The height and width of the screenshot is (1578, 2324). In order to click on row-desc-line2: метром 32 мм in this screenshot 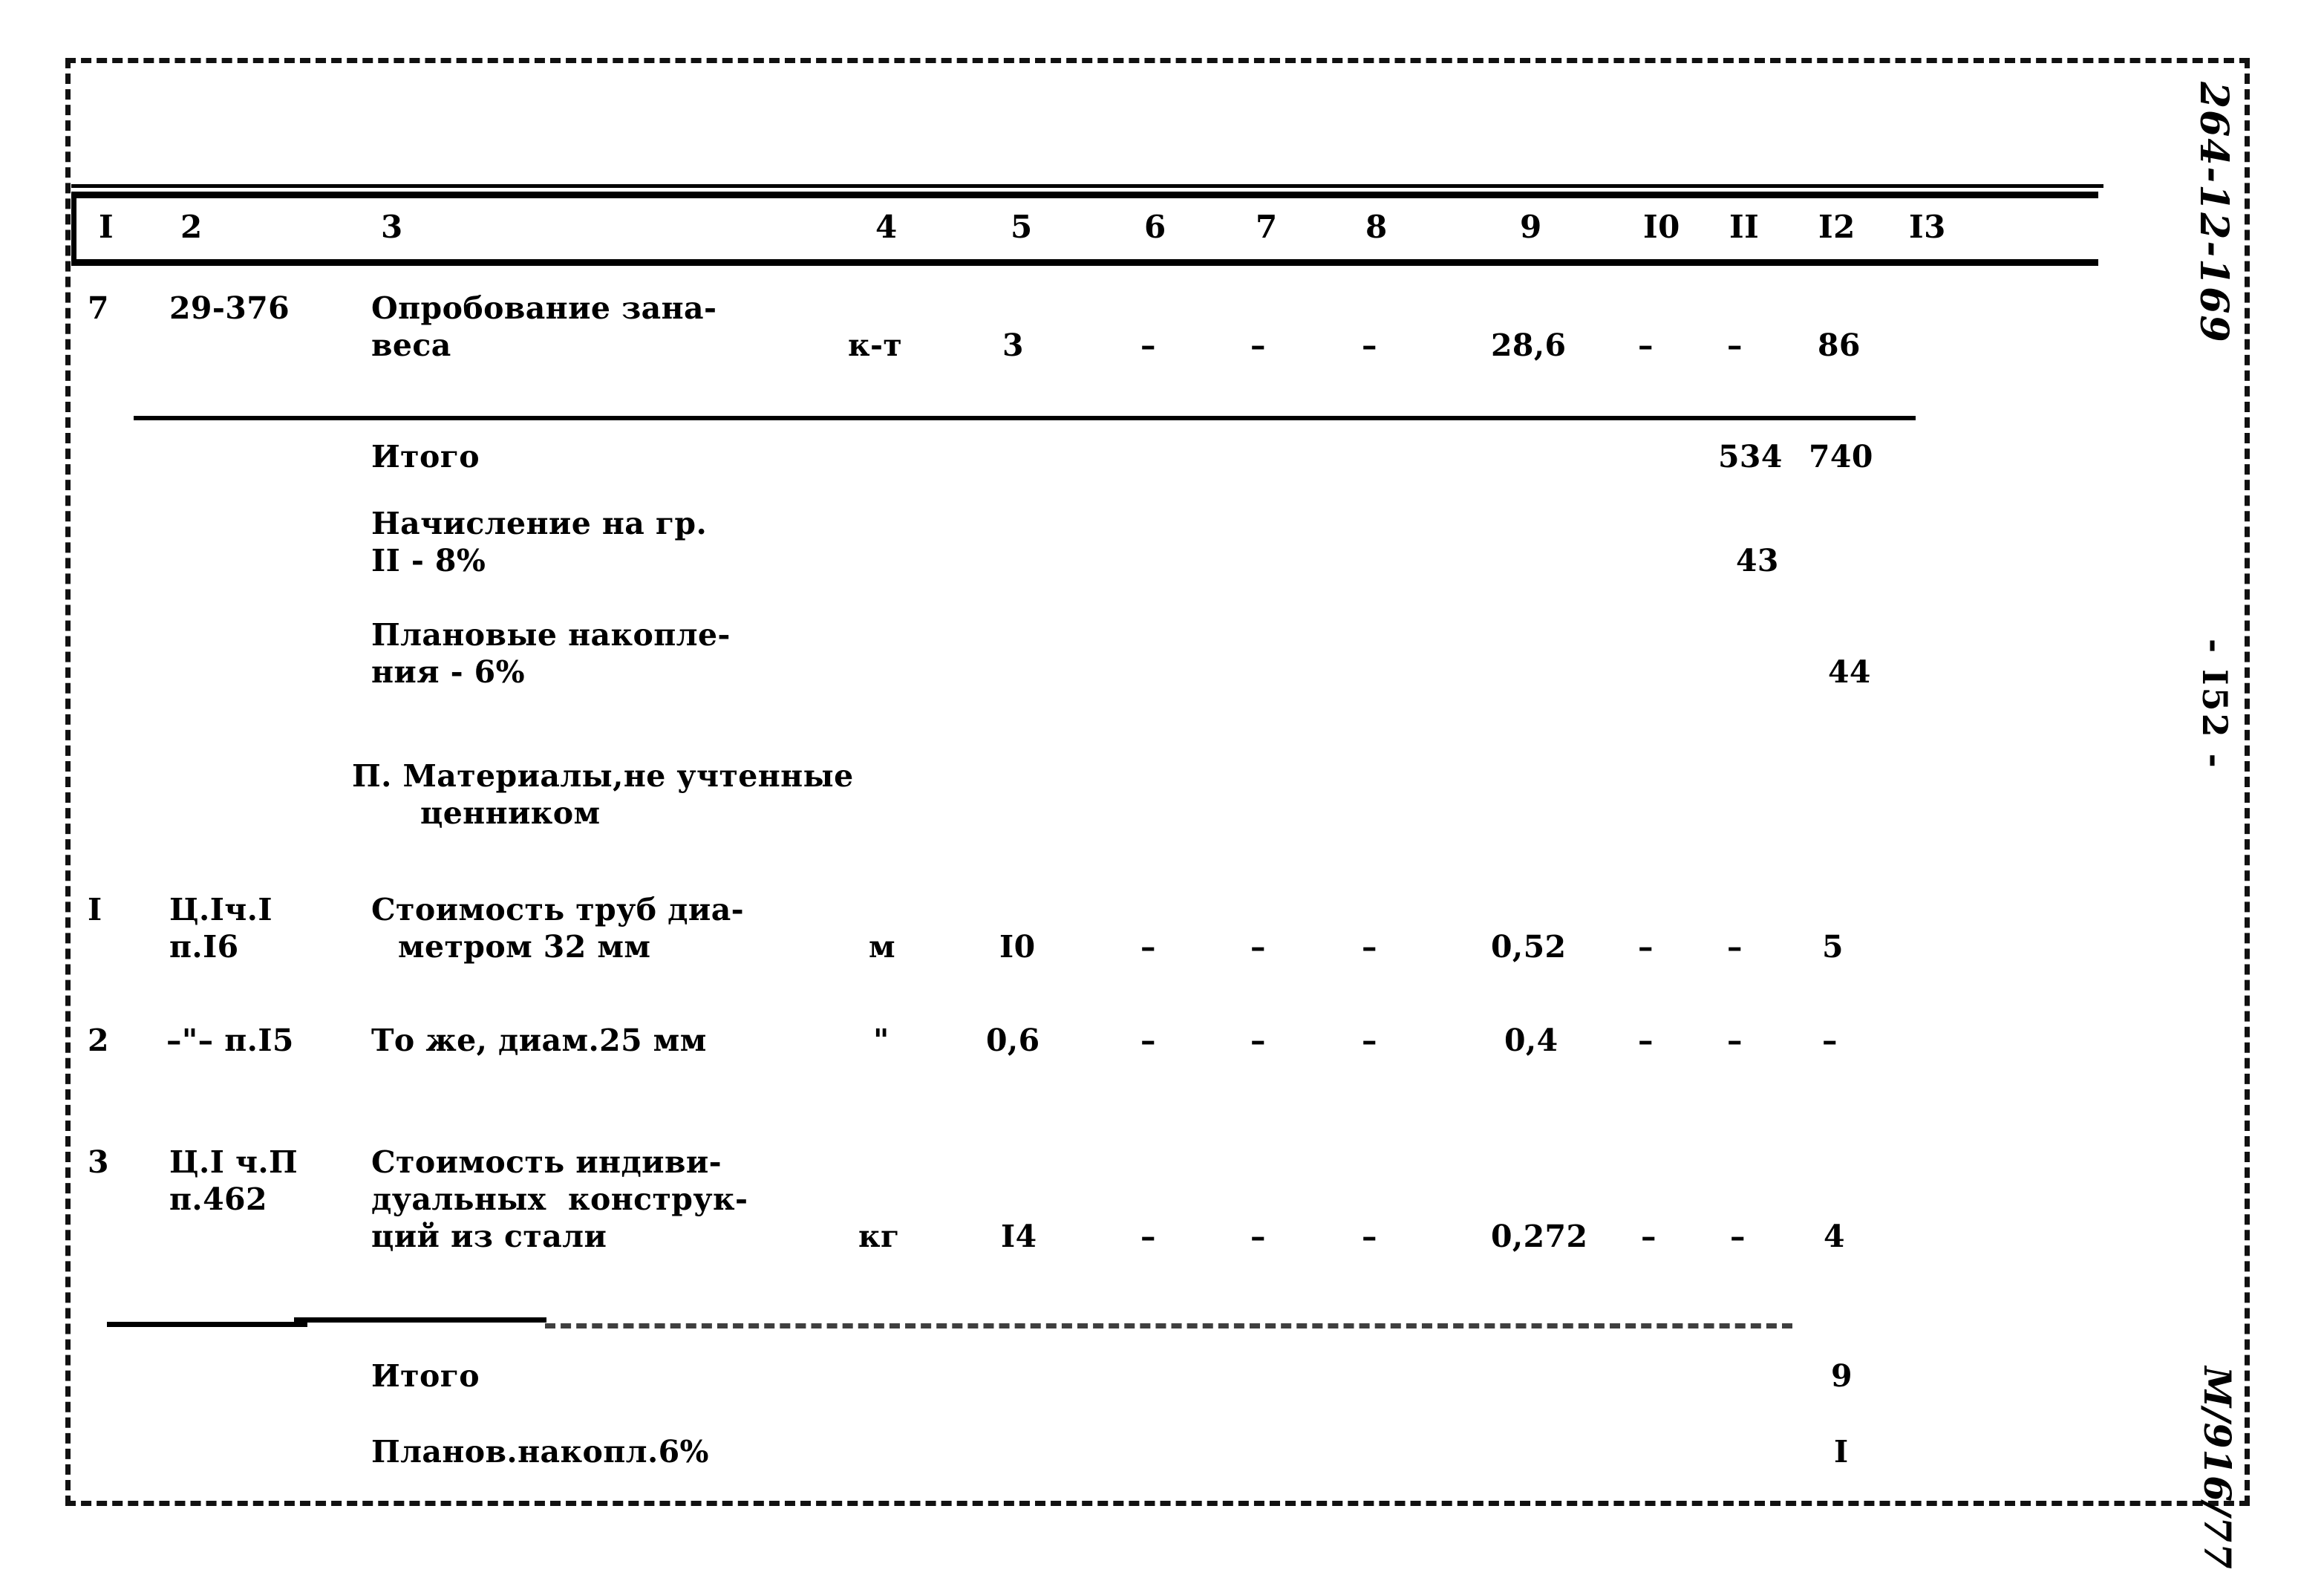, I will do `click(524, 947)`.